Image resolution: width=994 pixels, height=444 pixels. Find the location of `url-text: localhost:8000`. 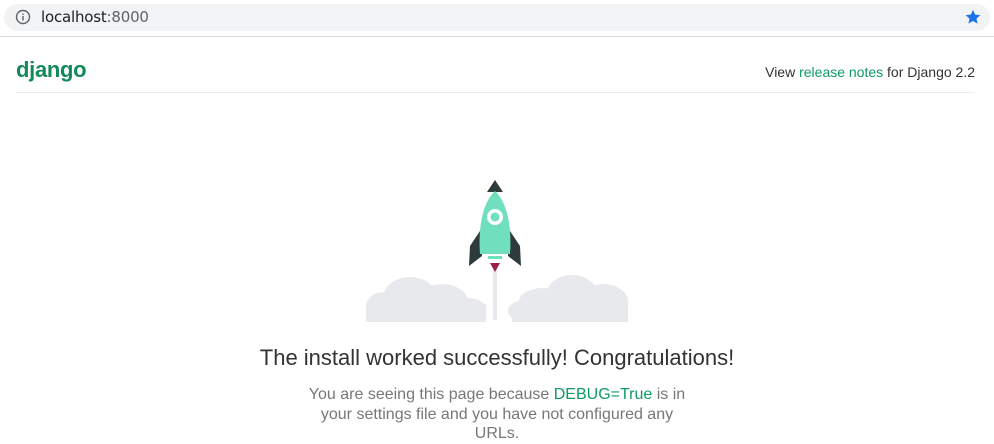

url-text: localhost:8000 is located at coordinates (95, 17).